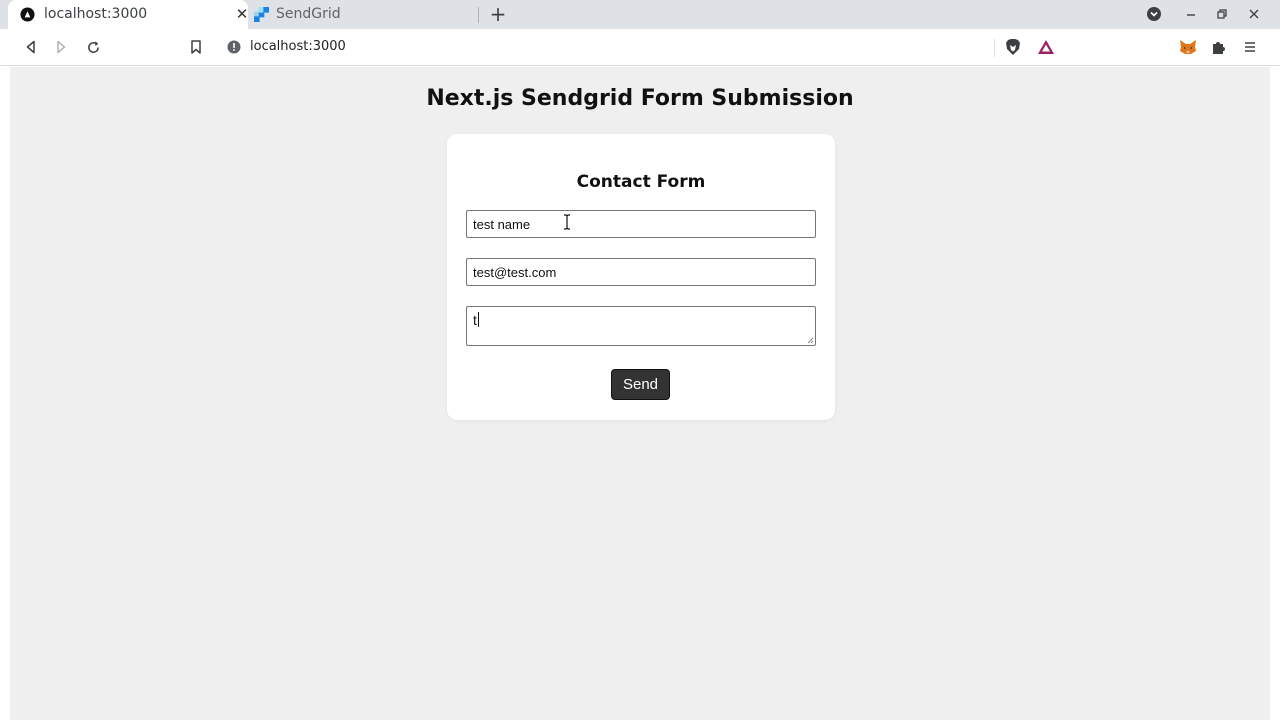  I want to click on minimize-icon, so click(1191, 14).